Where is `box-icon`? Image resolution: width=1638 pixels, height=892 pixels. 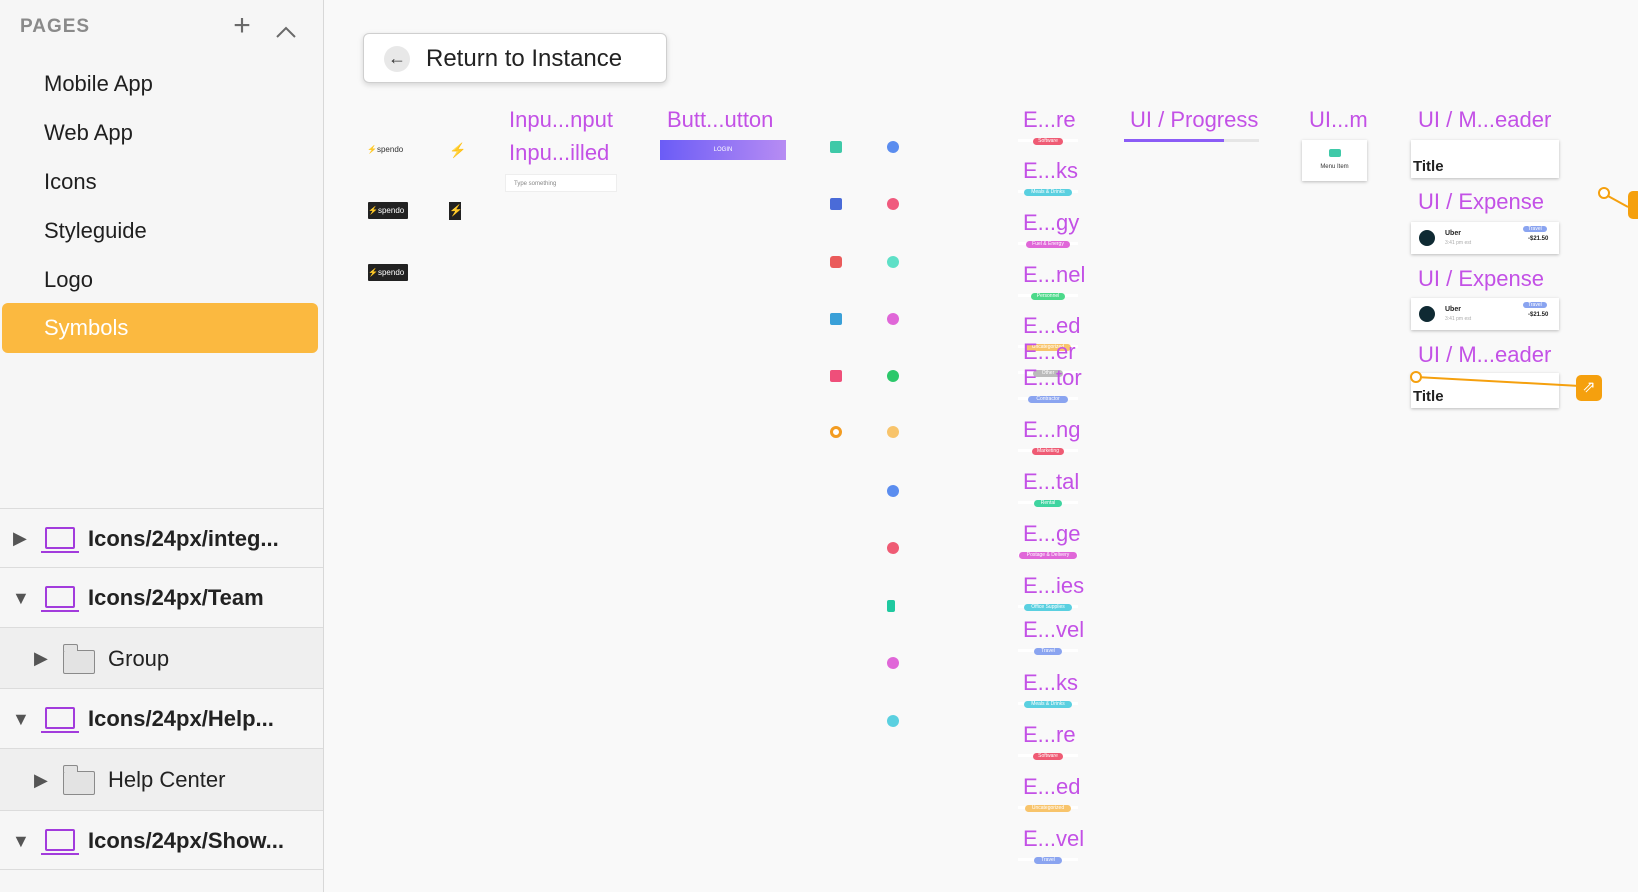
box-icon is located at coordinates (893, 663).